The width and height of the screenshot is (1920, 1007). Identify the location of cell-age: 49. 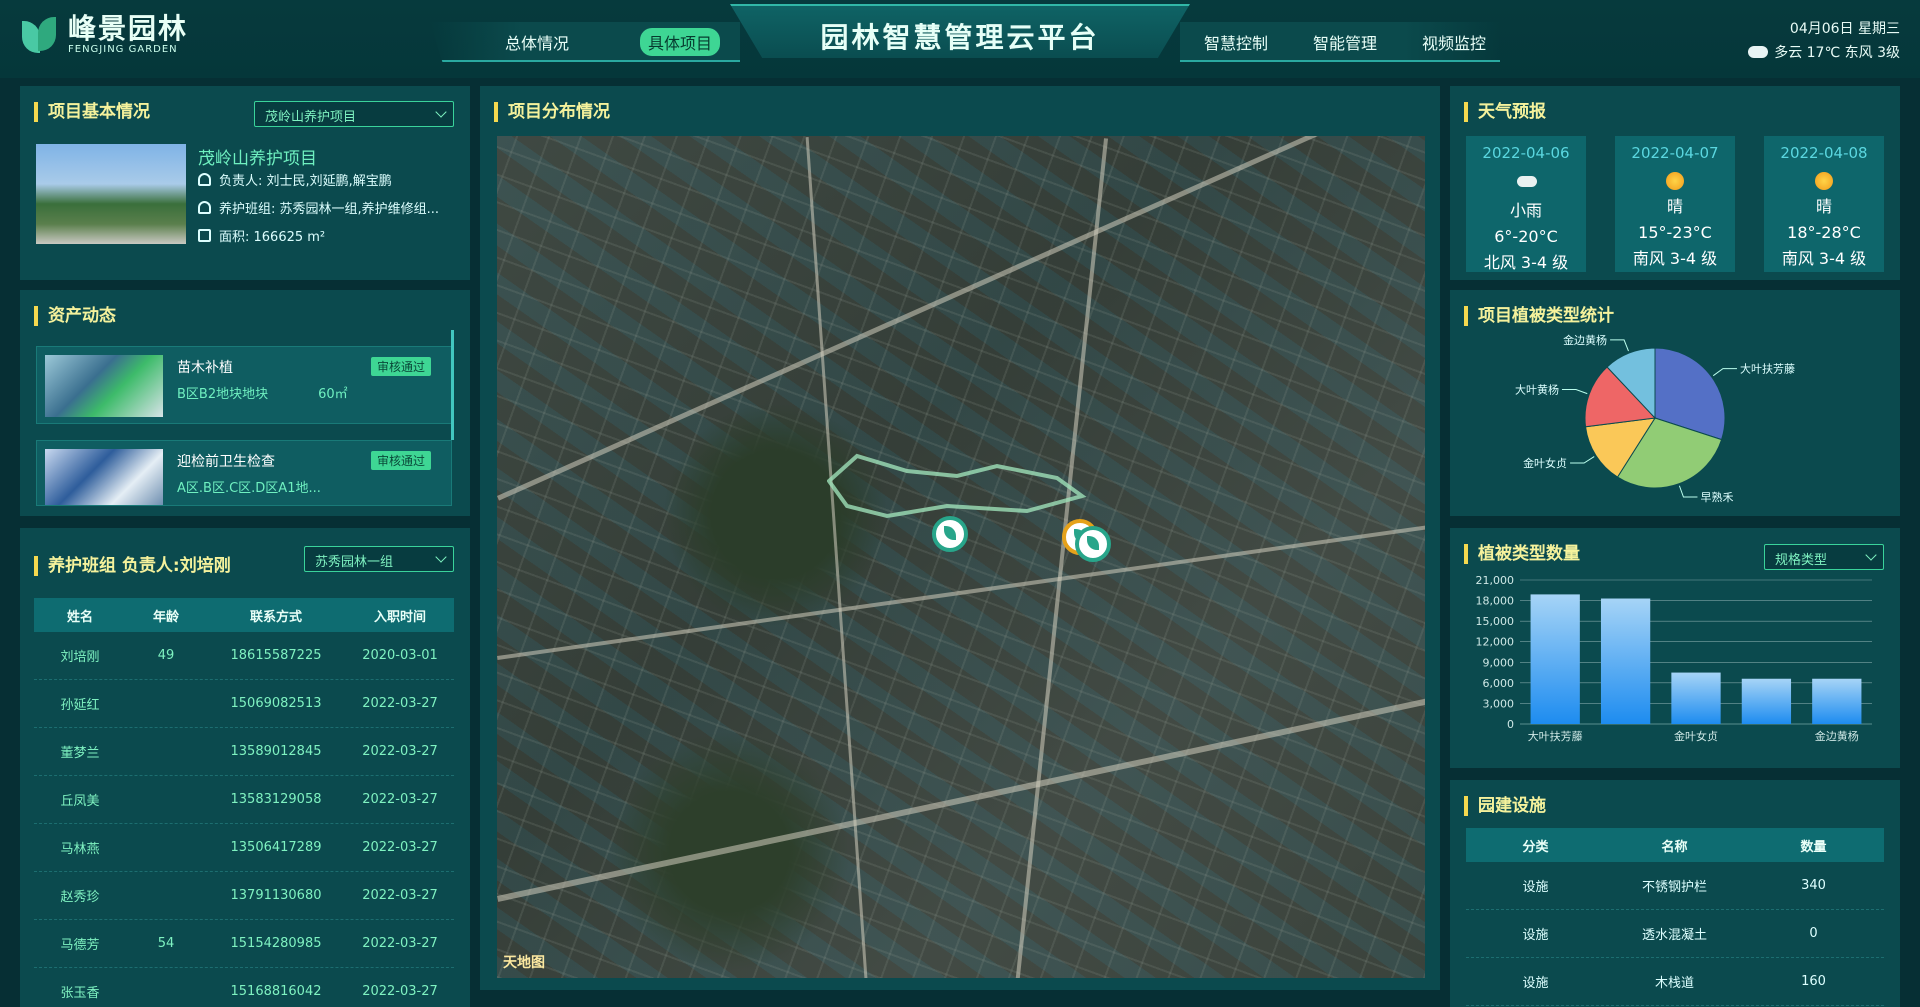
(166, 655).